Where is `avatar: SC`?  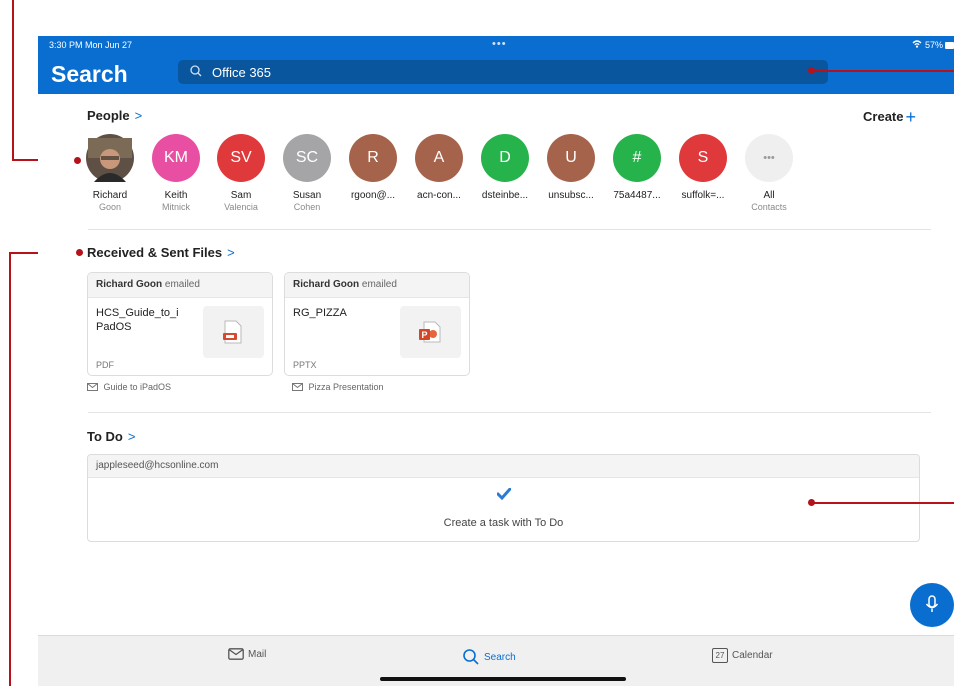 avatar: SC is located at coordinates (307, 158).